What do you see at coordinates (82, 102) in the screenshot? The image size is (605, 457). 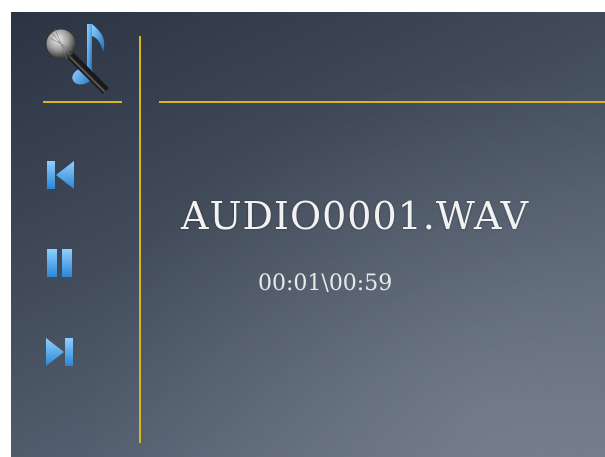 I see `header-divider-left` at bounding box center [82, 102].